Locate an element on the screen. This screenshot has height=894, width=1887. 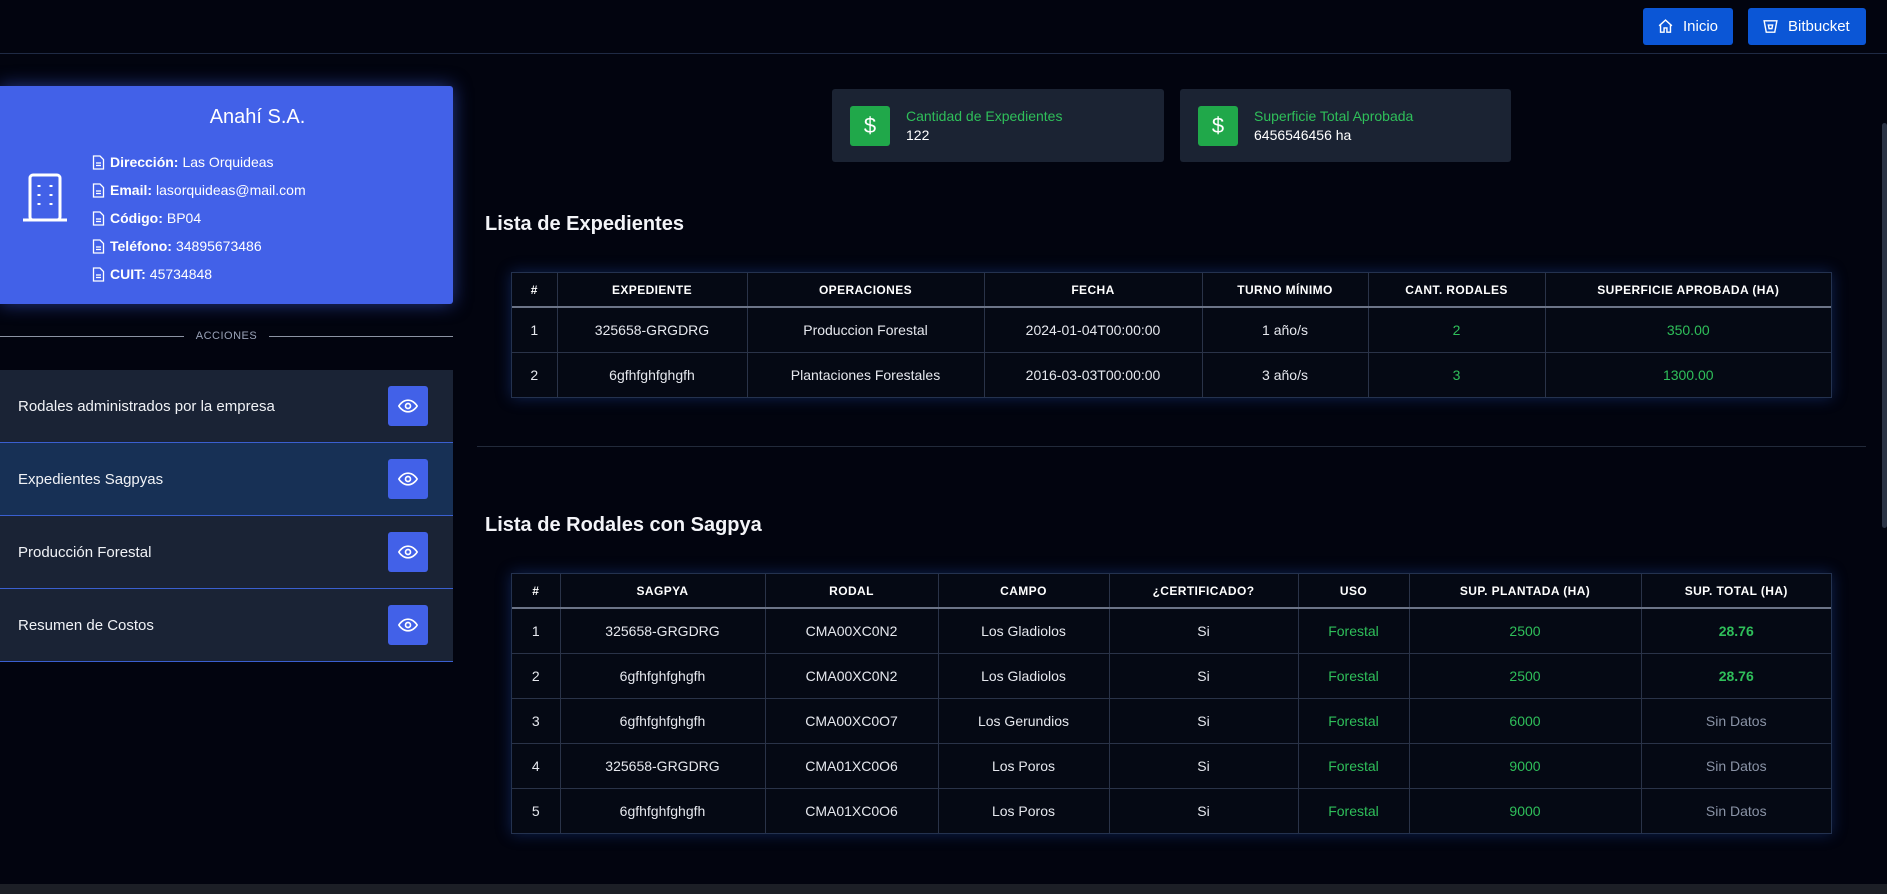
field-value: BP04 is located at coordinates (184, 218).